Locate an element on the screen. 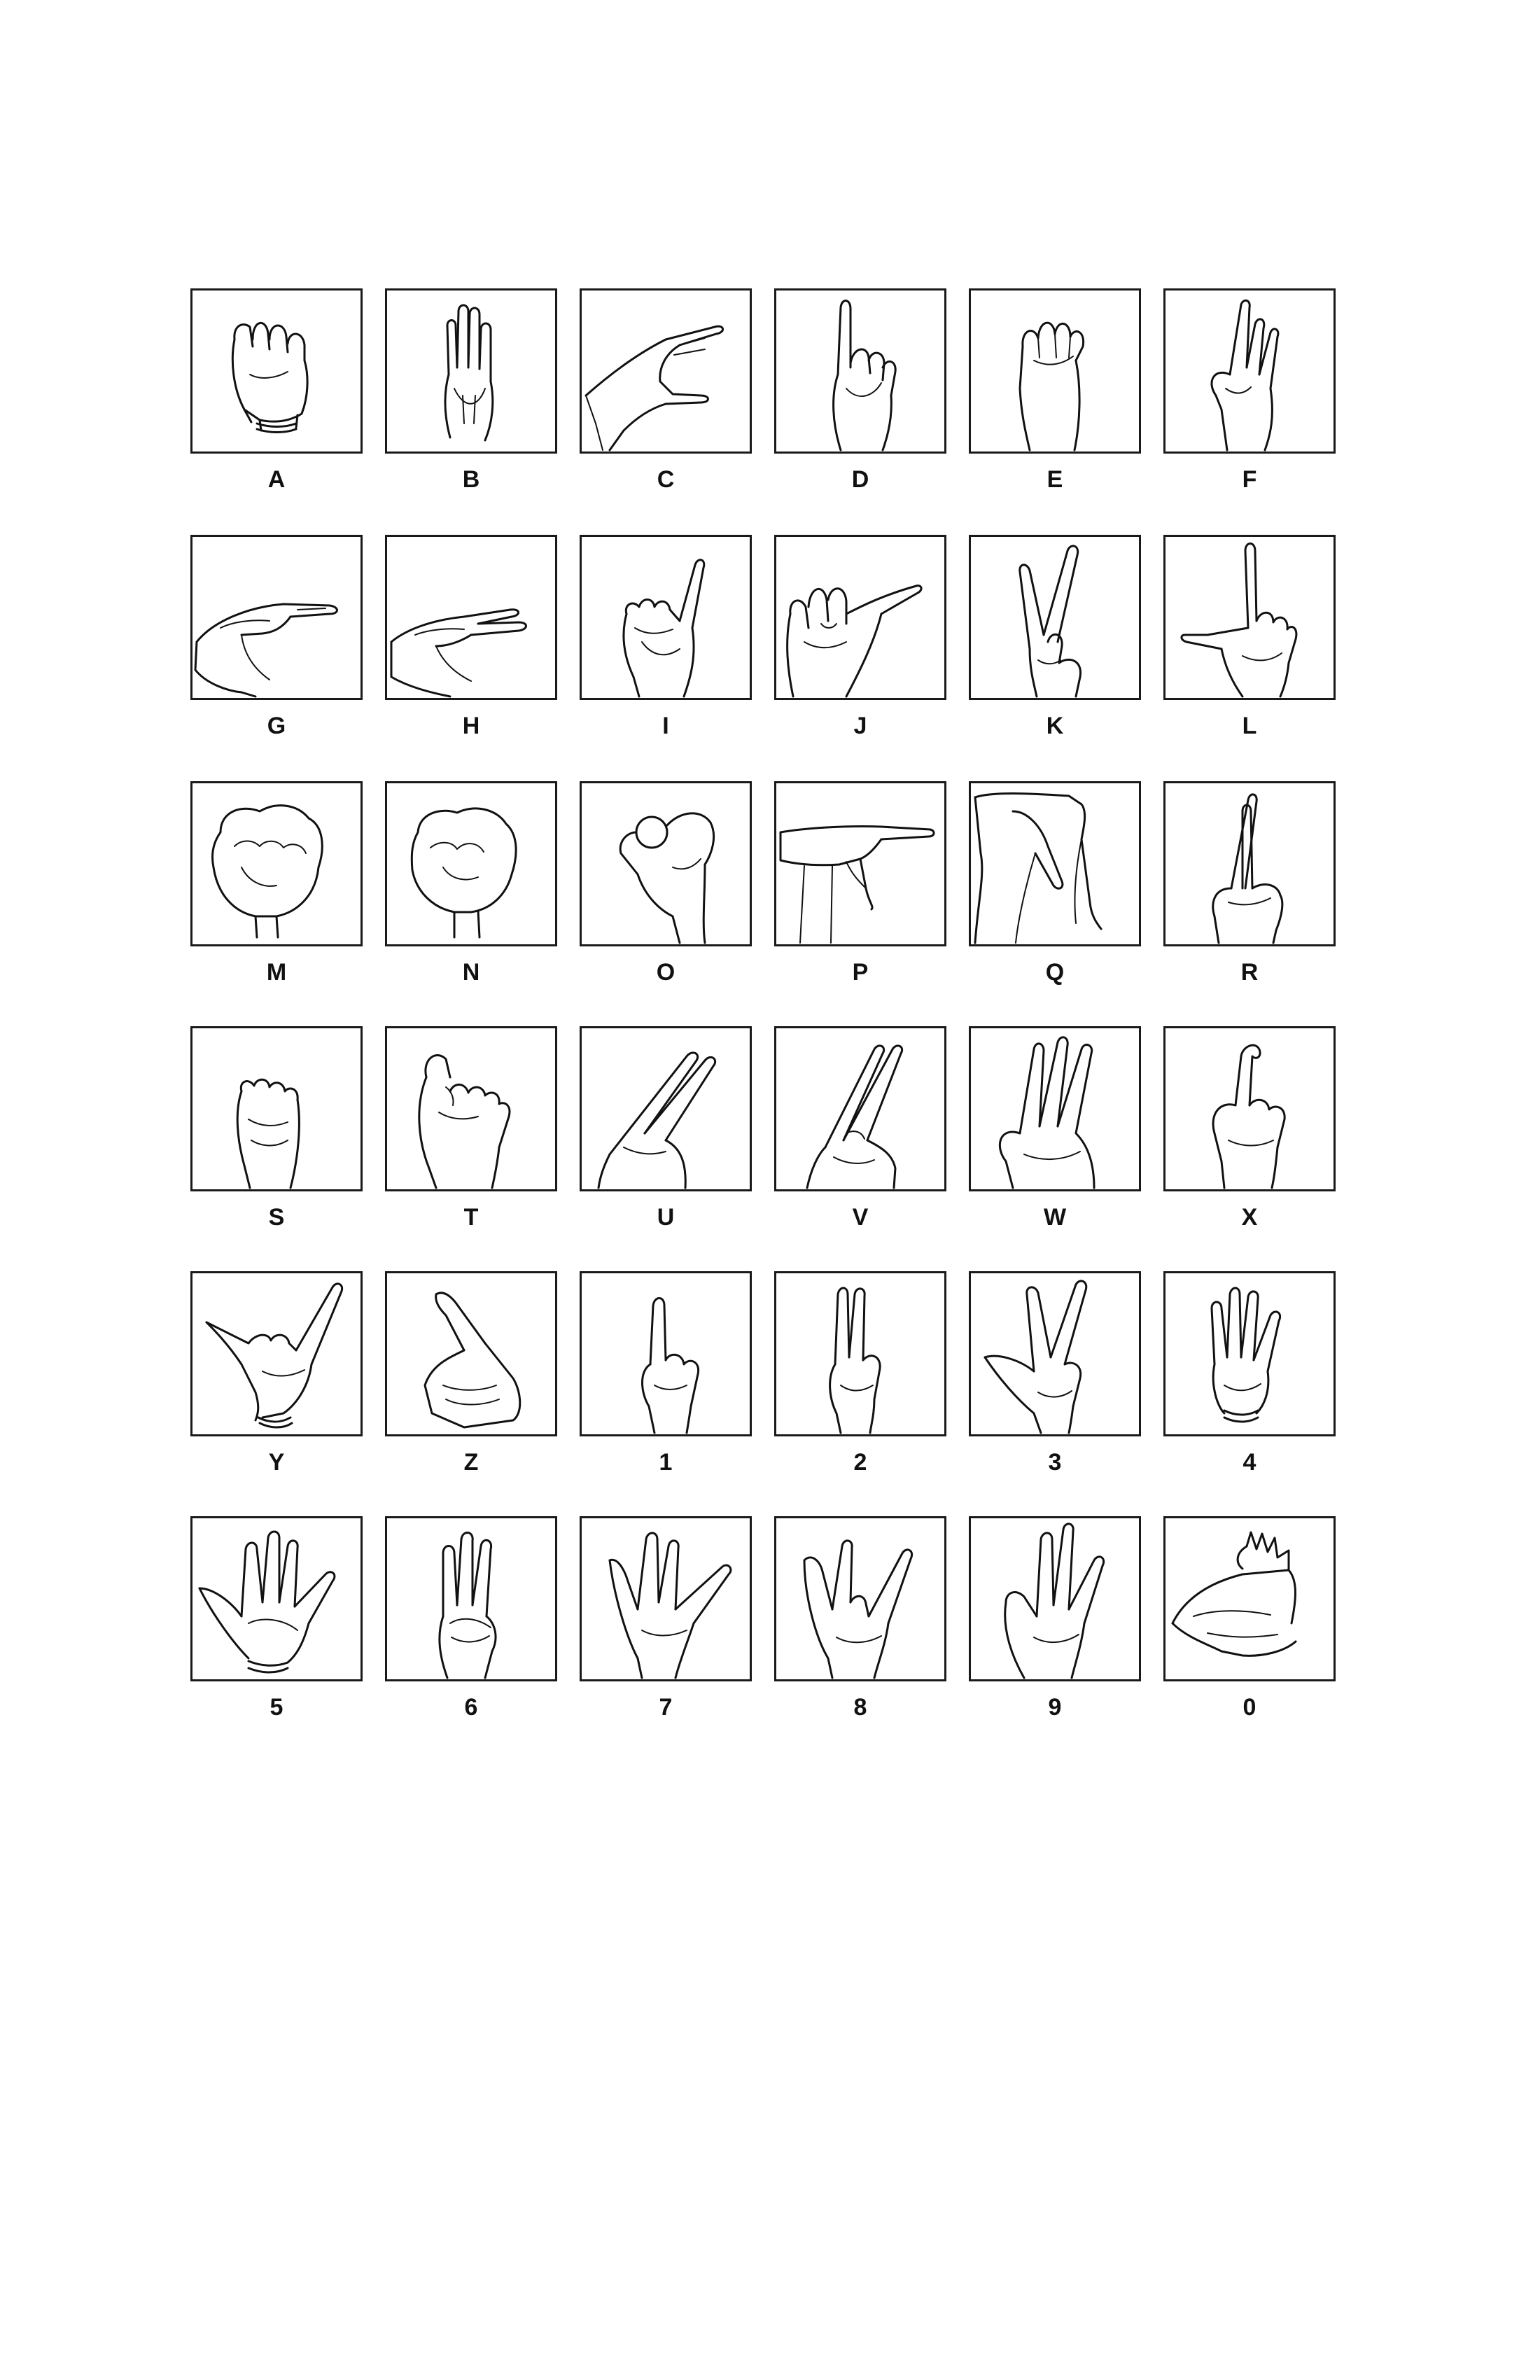  sign-cell-k: K is located at coordinates (1055, 636).